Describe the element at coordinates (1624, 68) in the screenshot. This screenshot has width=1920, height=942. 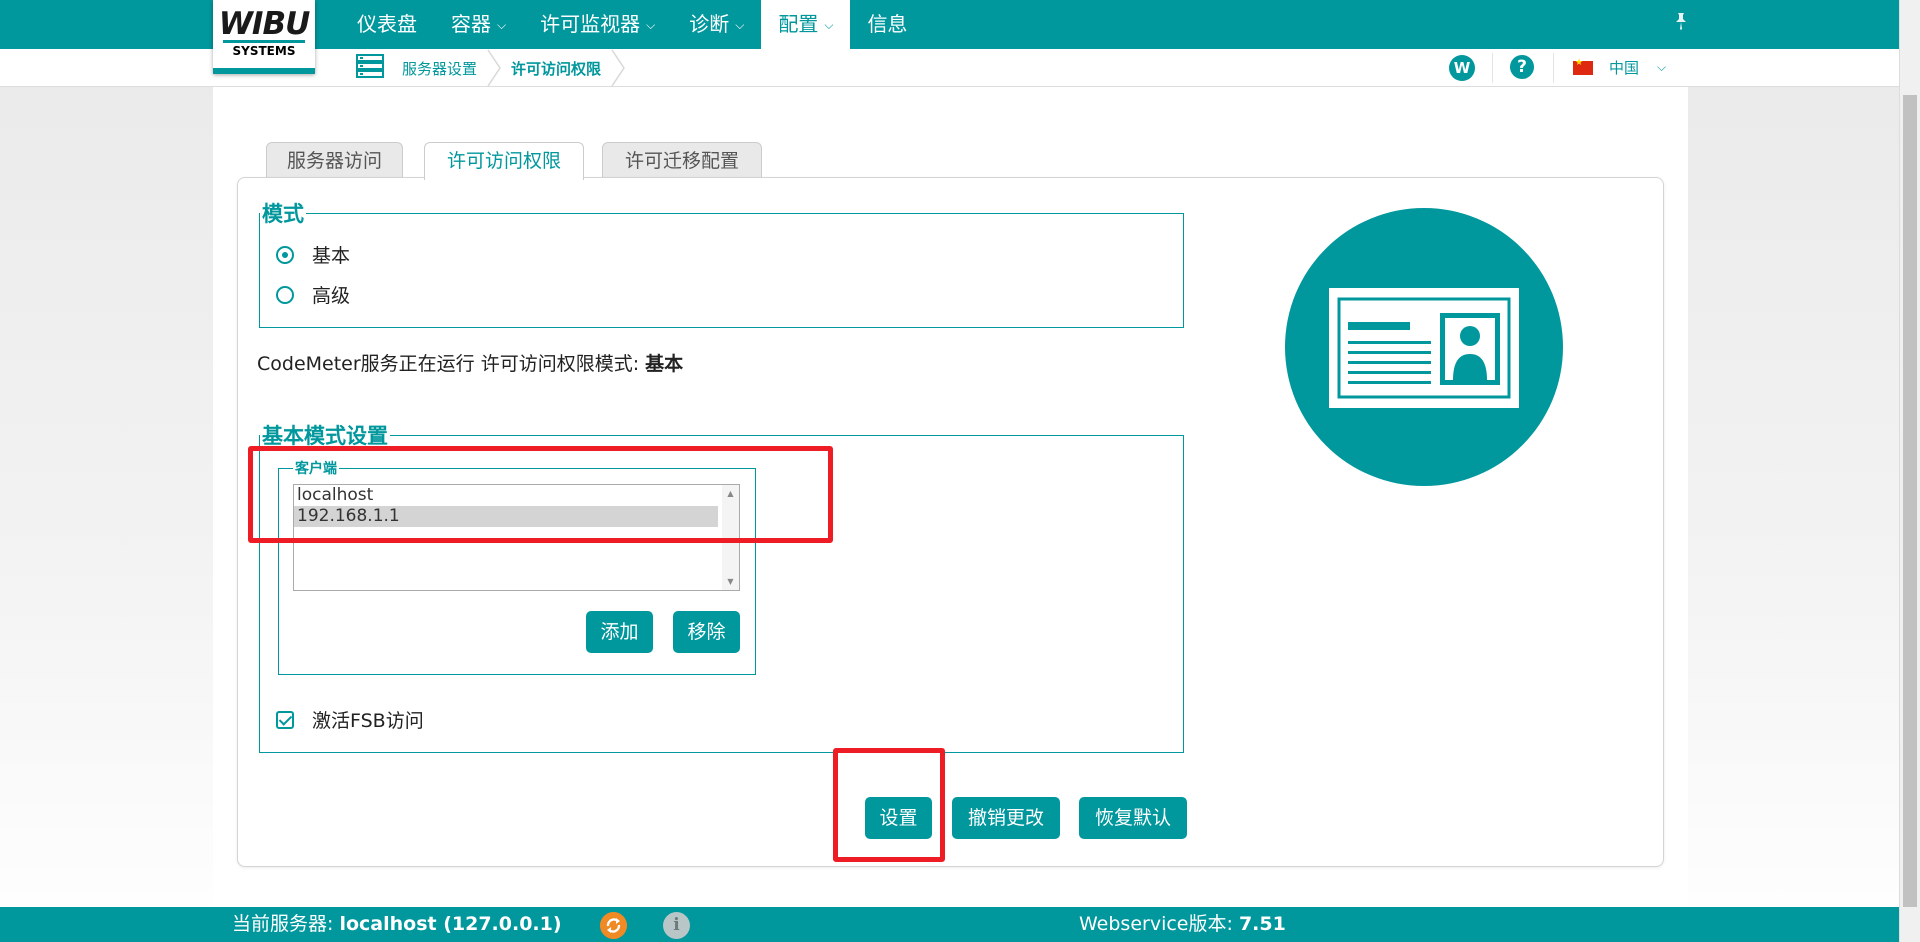
I see `language-selector: 中国` at that location.